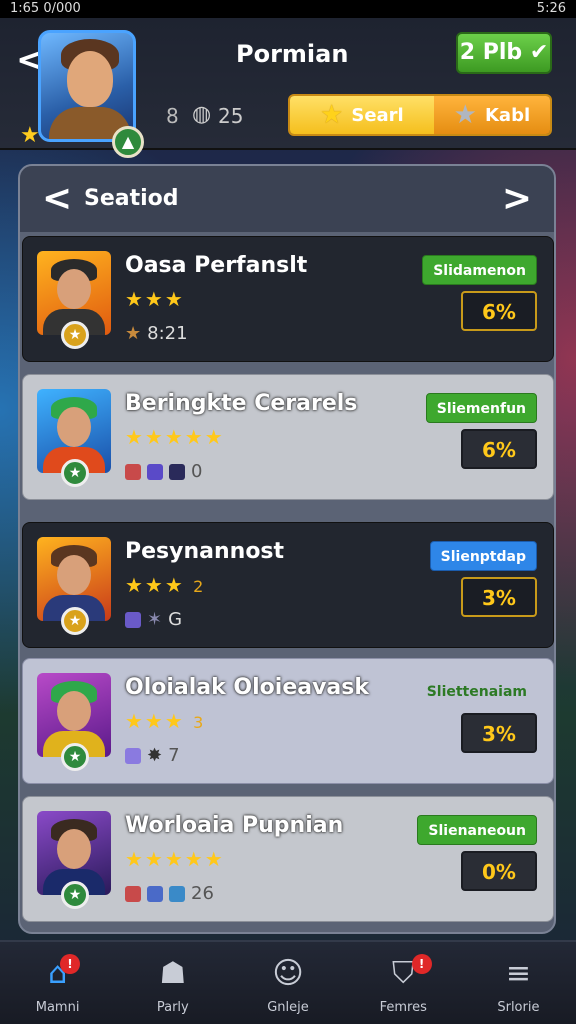 The image size is (576, 1024). I want to click on stars-extra: 3, so click(199, 722).